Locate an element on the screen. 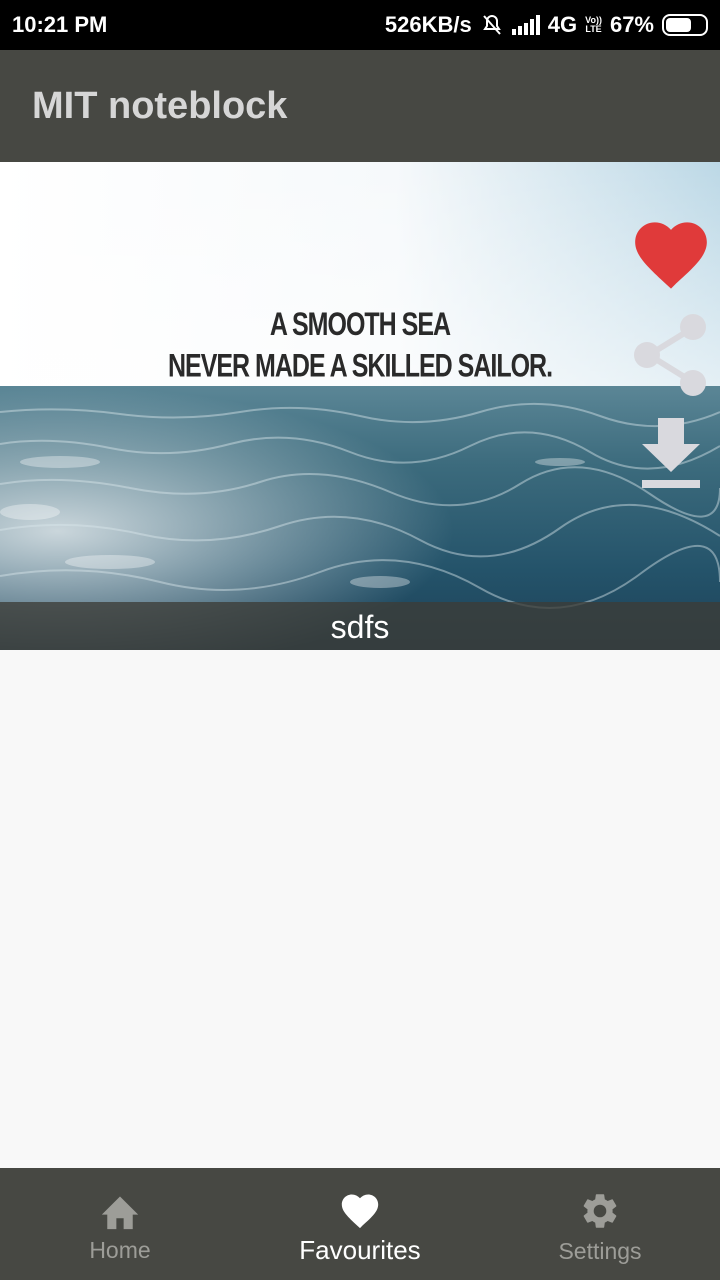 This screenshot has width=720, height=1280. quote-line-1: A SMOOTH SEA is located at coordinates (360, 324).